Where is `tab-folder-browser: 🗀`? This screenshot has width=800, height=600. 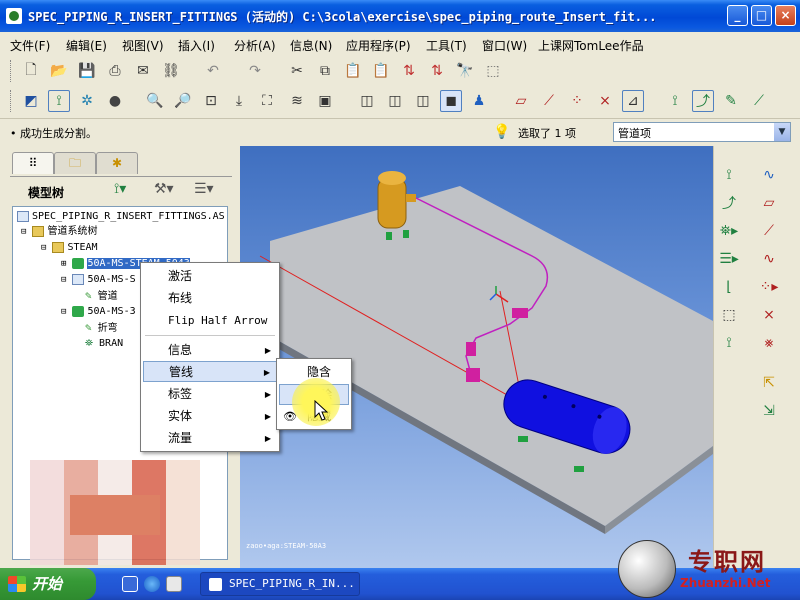
tab-folder-browser: 🗀 is located at coordinates (75, 163).